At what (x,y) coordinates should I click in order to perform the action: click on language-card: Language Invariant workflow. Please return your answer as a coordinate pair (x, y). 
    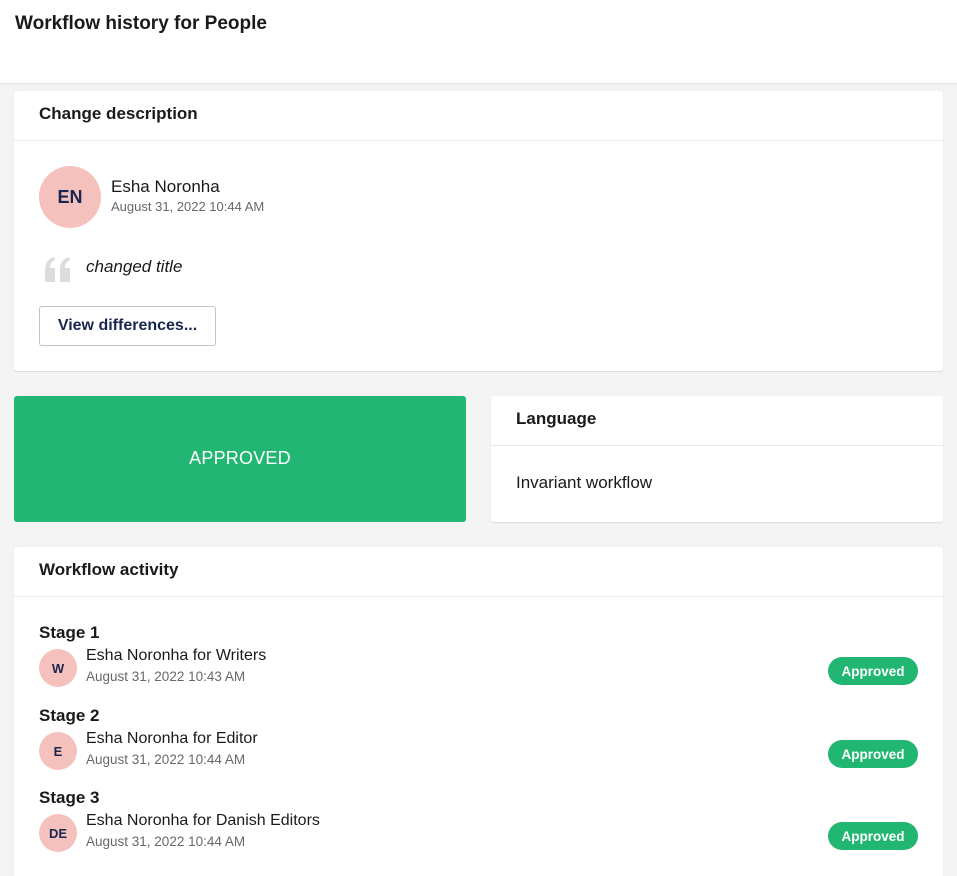
    Looking at the image, I should click on (717, 459).